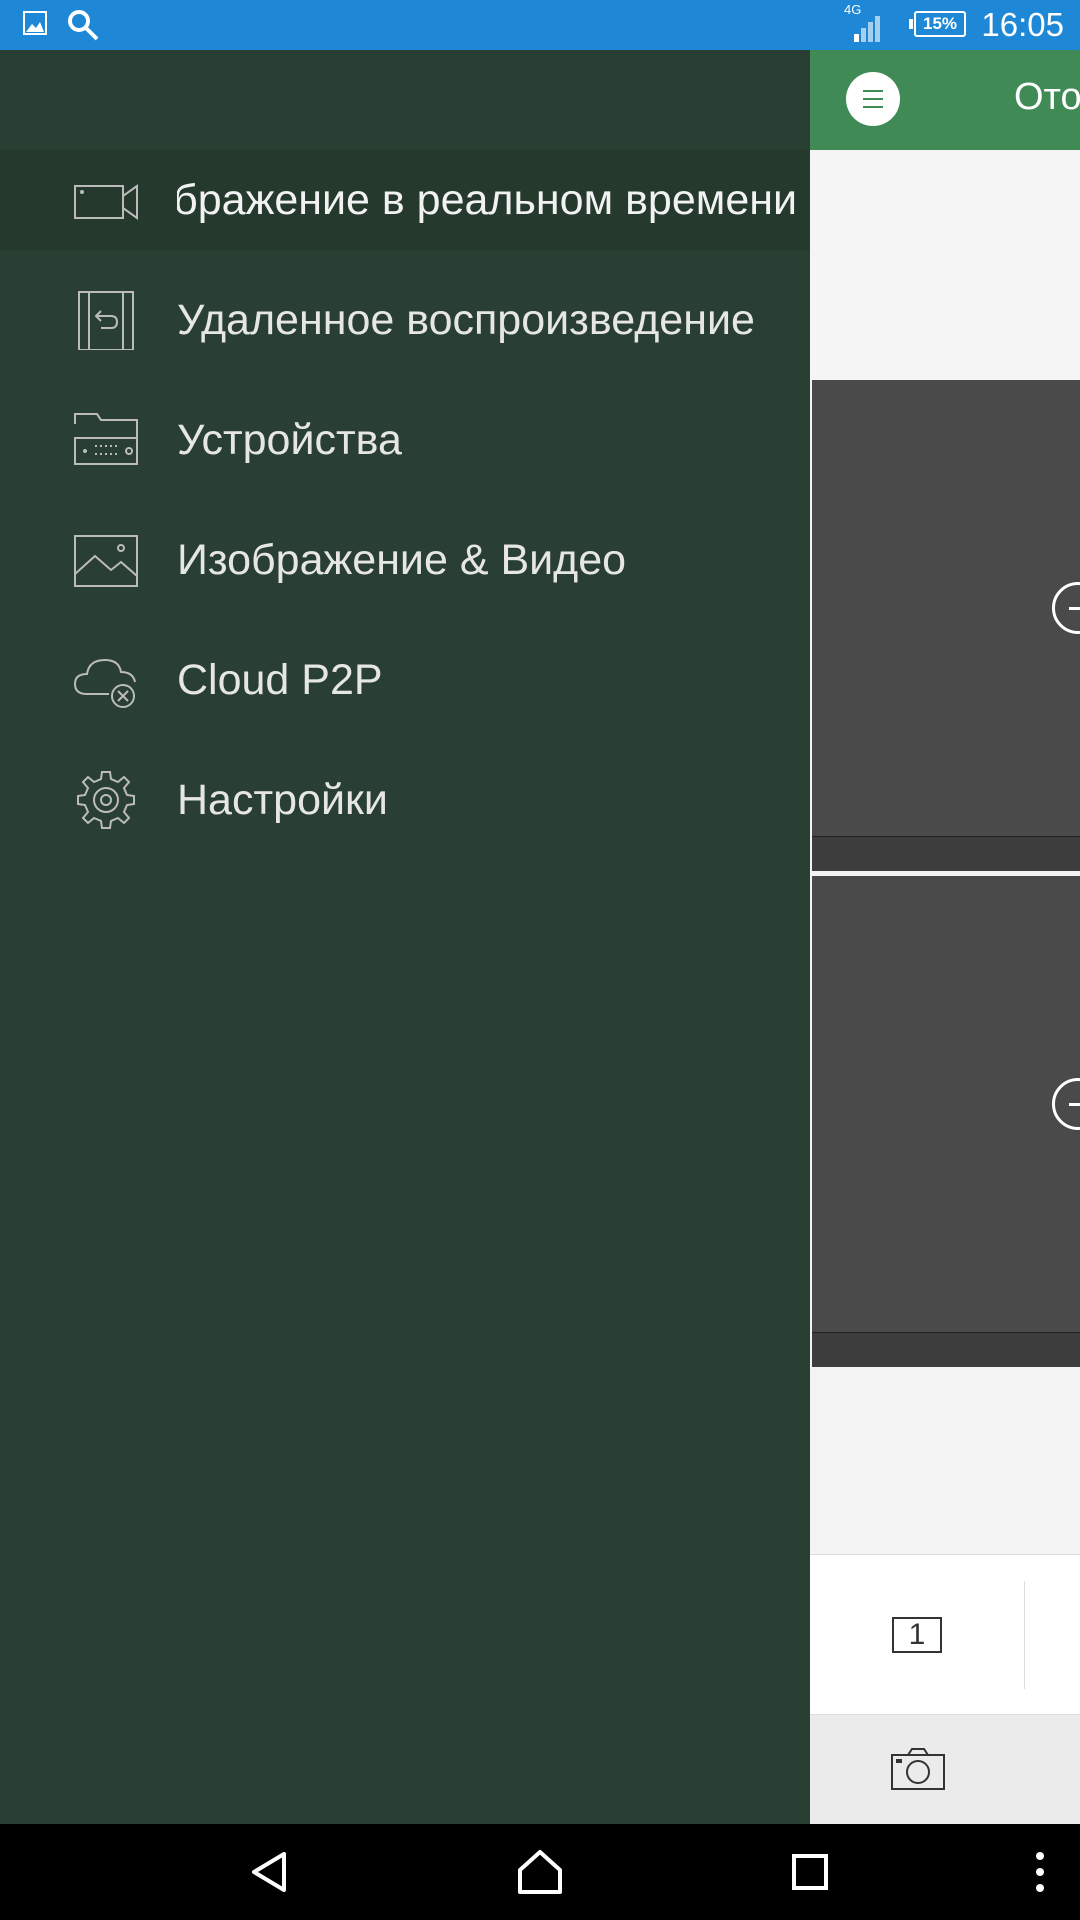  What do you see at coordinates (83, 25) in the screenshot?
I see `search-icon` at bounding box center [83, 25].